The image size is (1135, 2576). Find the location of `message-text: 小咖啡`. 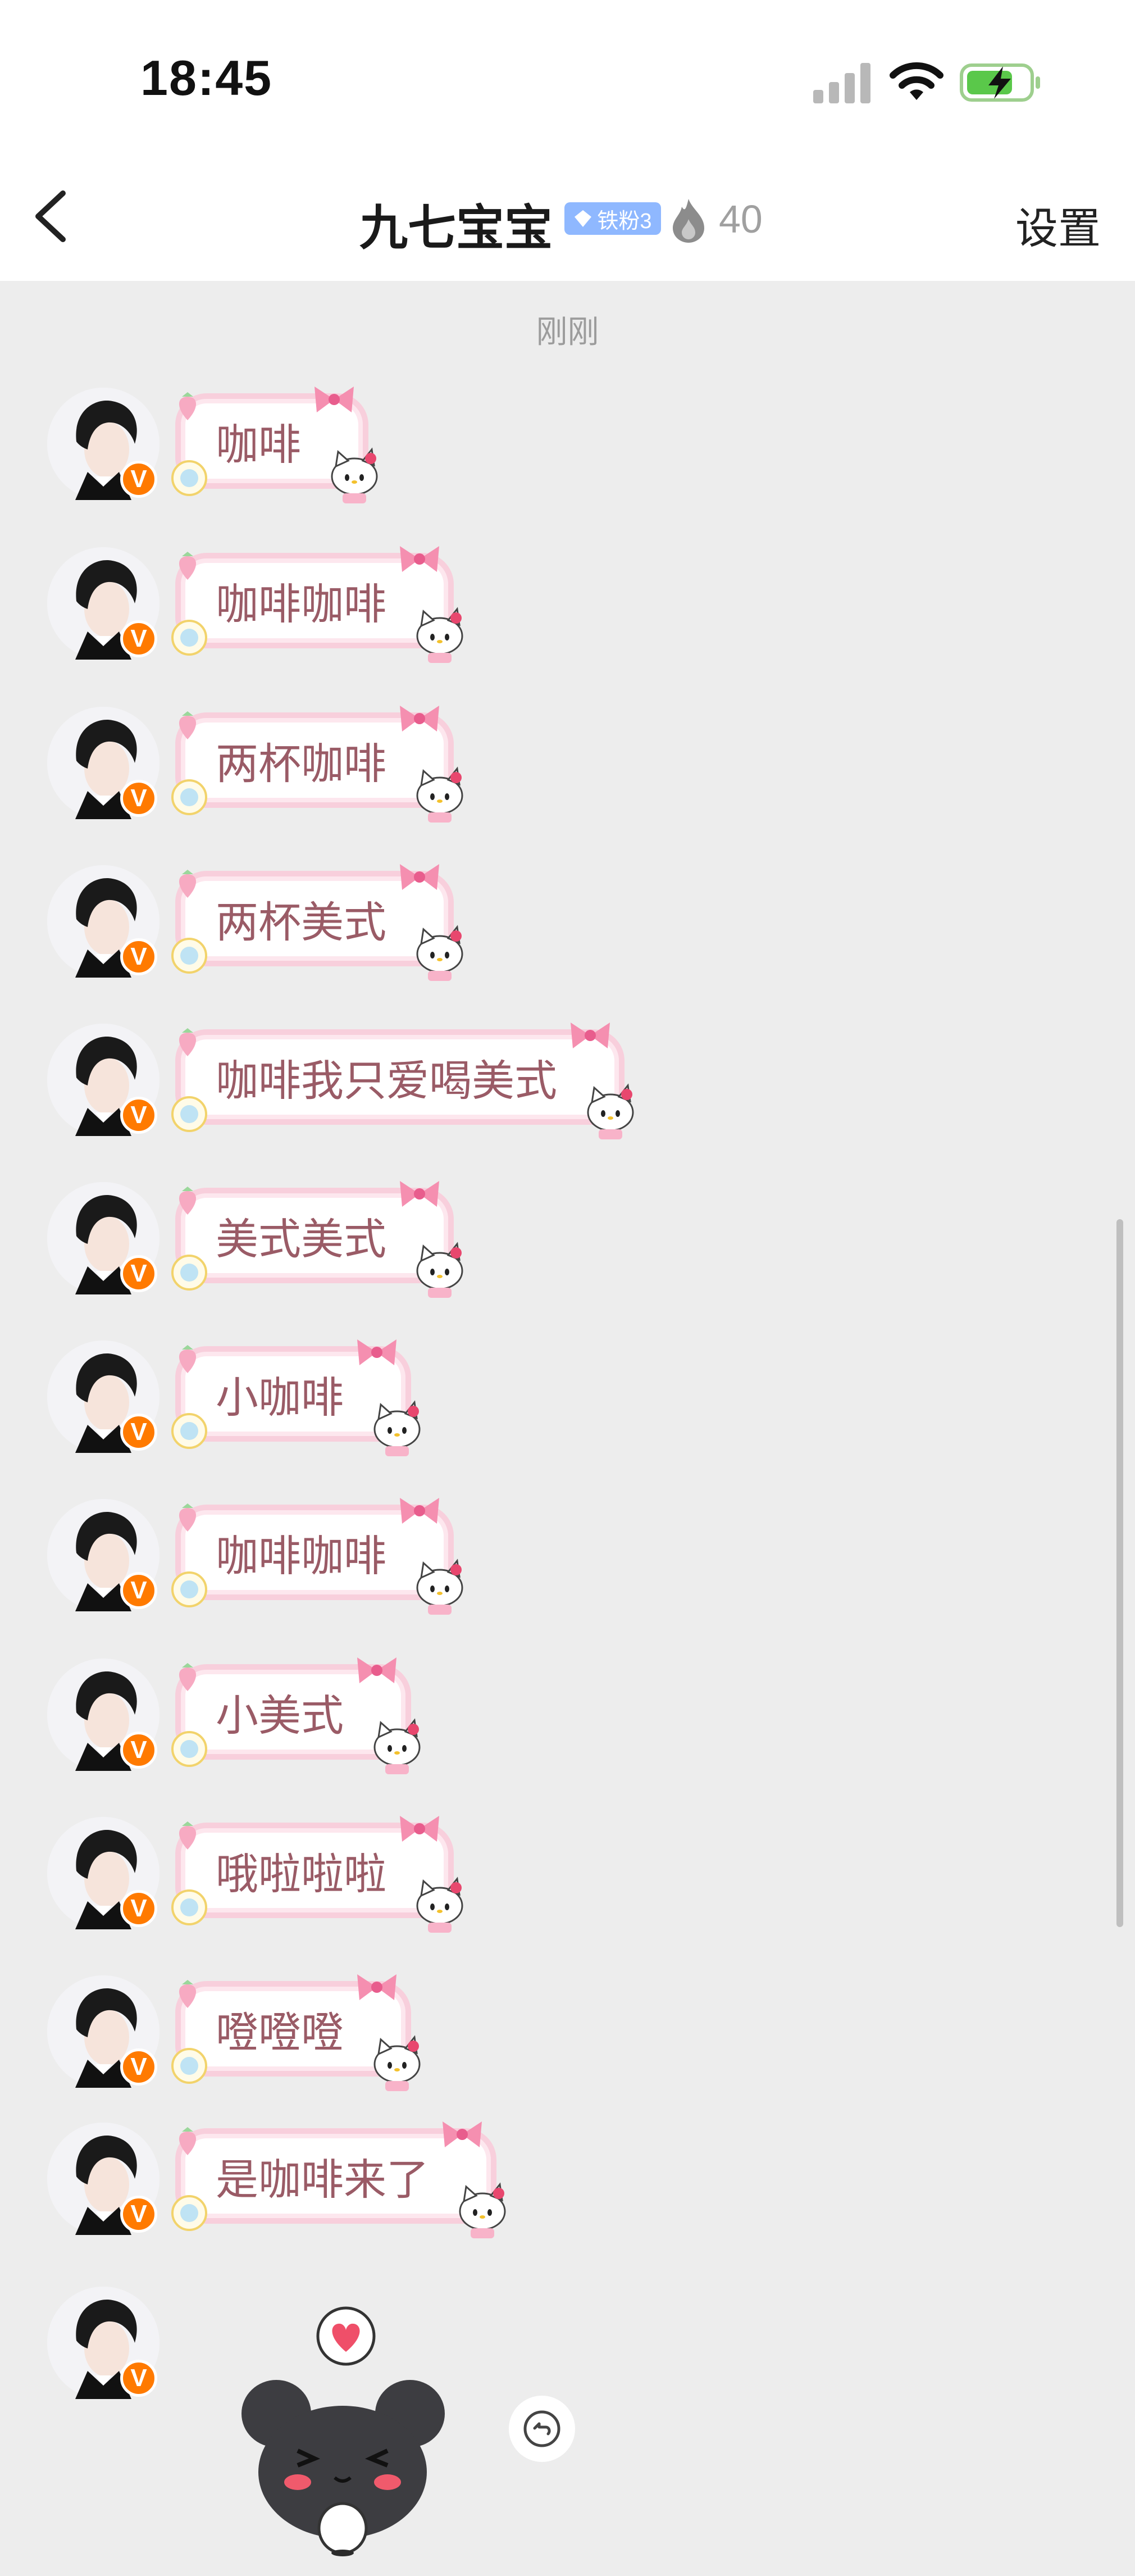

message-text: 小咖啡 is located at coordinates (280, 1398).